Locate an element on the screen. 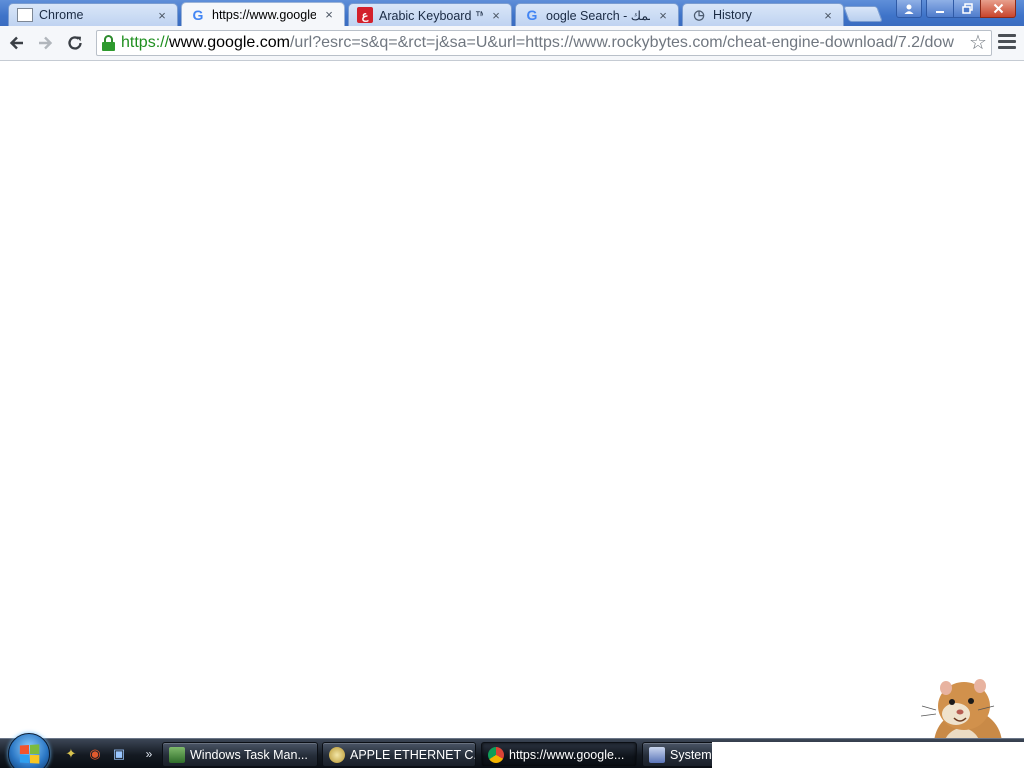 The height and width of the screenshot is (768, 1024). url-host: www.google.com is located at coordinates (229, 42).